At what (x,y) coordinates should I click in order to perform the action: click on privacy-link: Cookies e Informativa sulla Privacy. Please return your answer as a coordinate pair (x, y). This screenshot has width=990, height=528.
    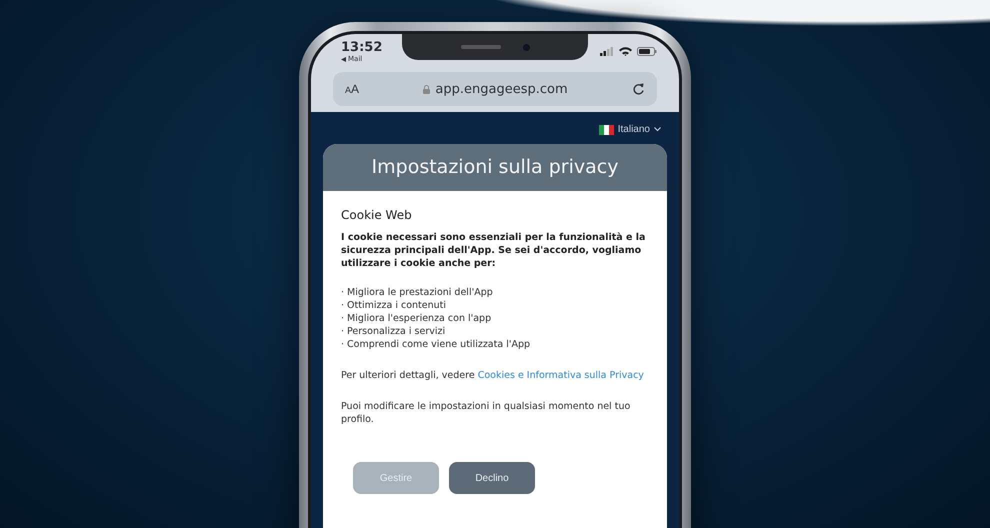
    Looking at the image, I should click on (561, 375).